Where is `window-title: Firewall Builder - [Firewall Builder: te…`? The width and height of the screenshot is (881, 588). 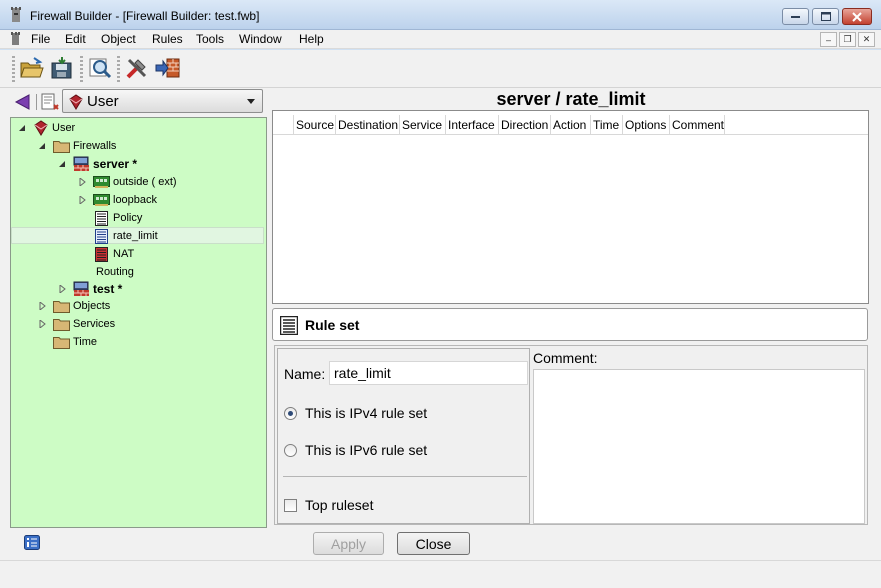
window-title: Firewall Builder - [Firewall Builder: te… is located at coordinates (145, 16).